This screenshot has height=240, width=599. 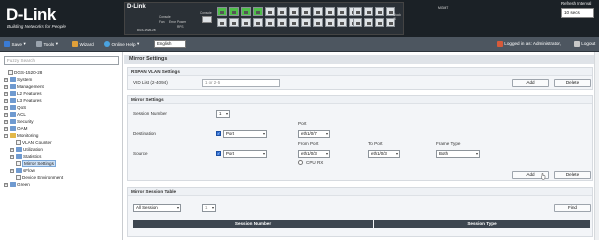 What do you see at coordinates (7, 44) in the screenshot?
I see `save-icon` at bounding box center [7, 44].